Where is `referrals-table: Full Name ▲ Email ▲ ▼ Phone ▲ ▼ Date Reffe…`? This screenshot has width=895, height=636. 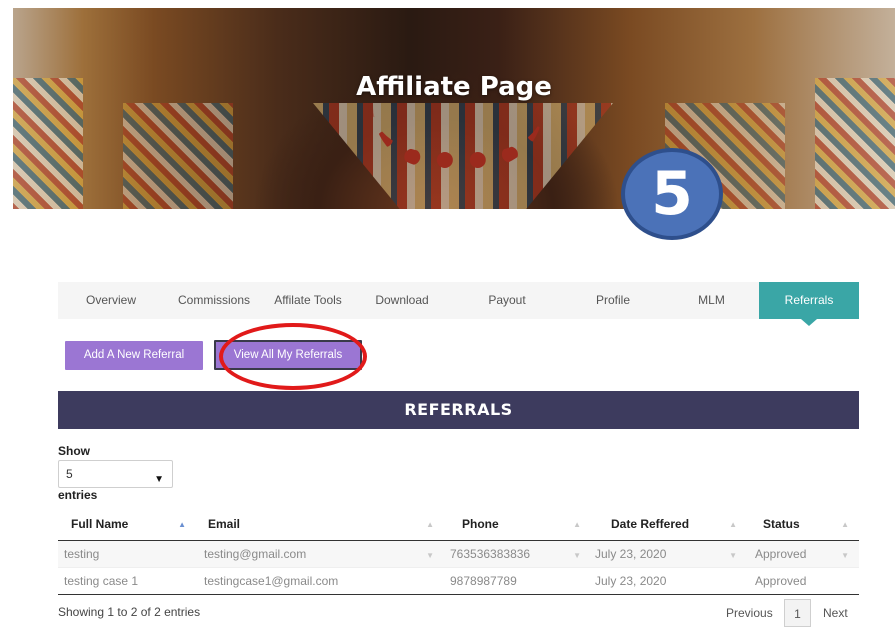 referrals-table: Full Name ▲ Email ▲ ▼ Phone ▲ ▼ Date Reffe… is located at coordinates (458, 552).